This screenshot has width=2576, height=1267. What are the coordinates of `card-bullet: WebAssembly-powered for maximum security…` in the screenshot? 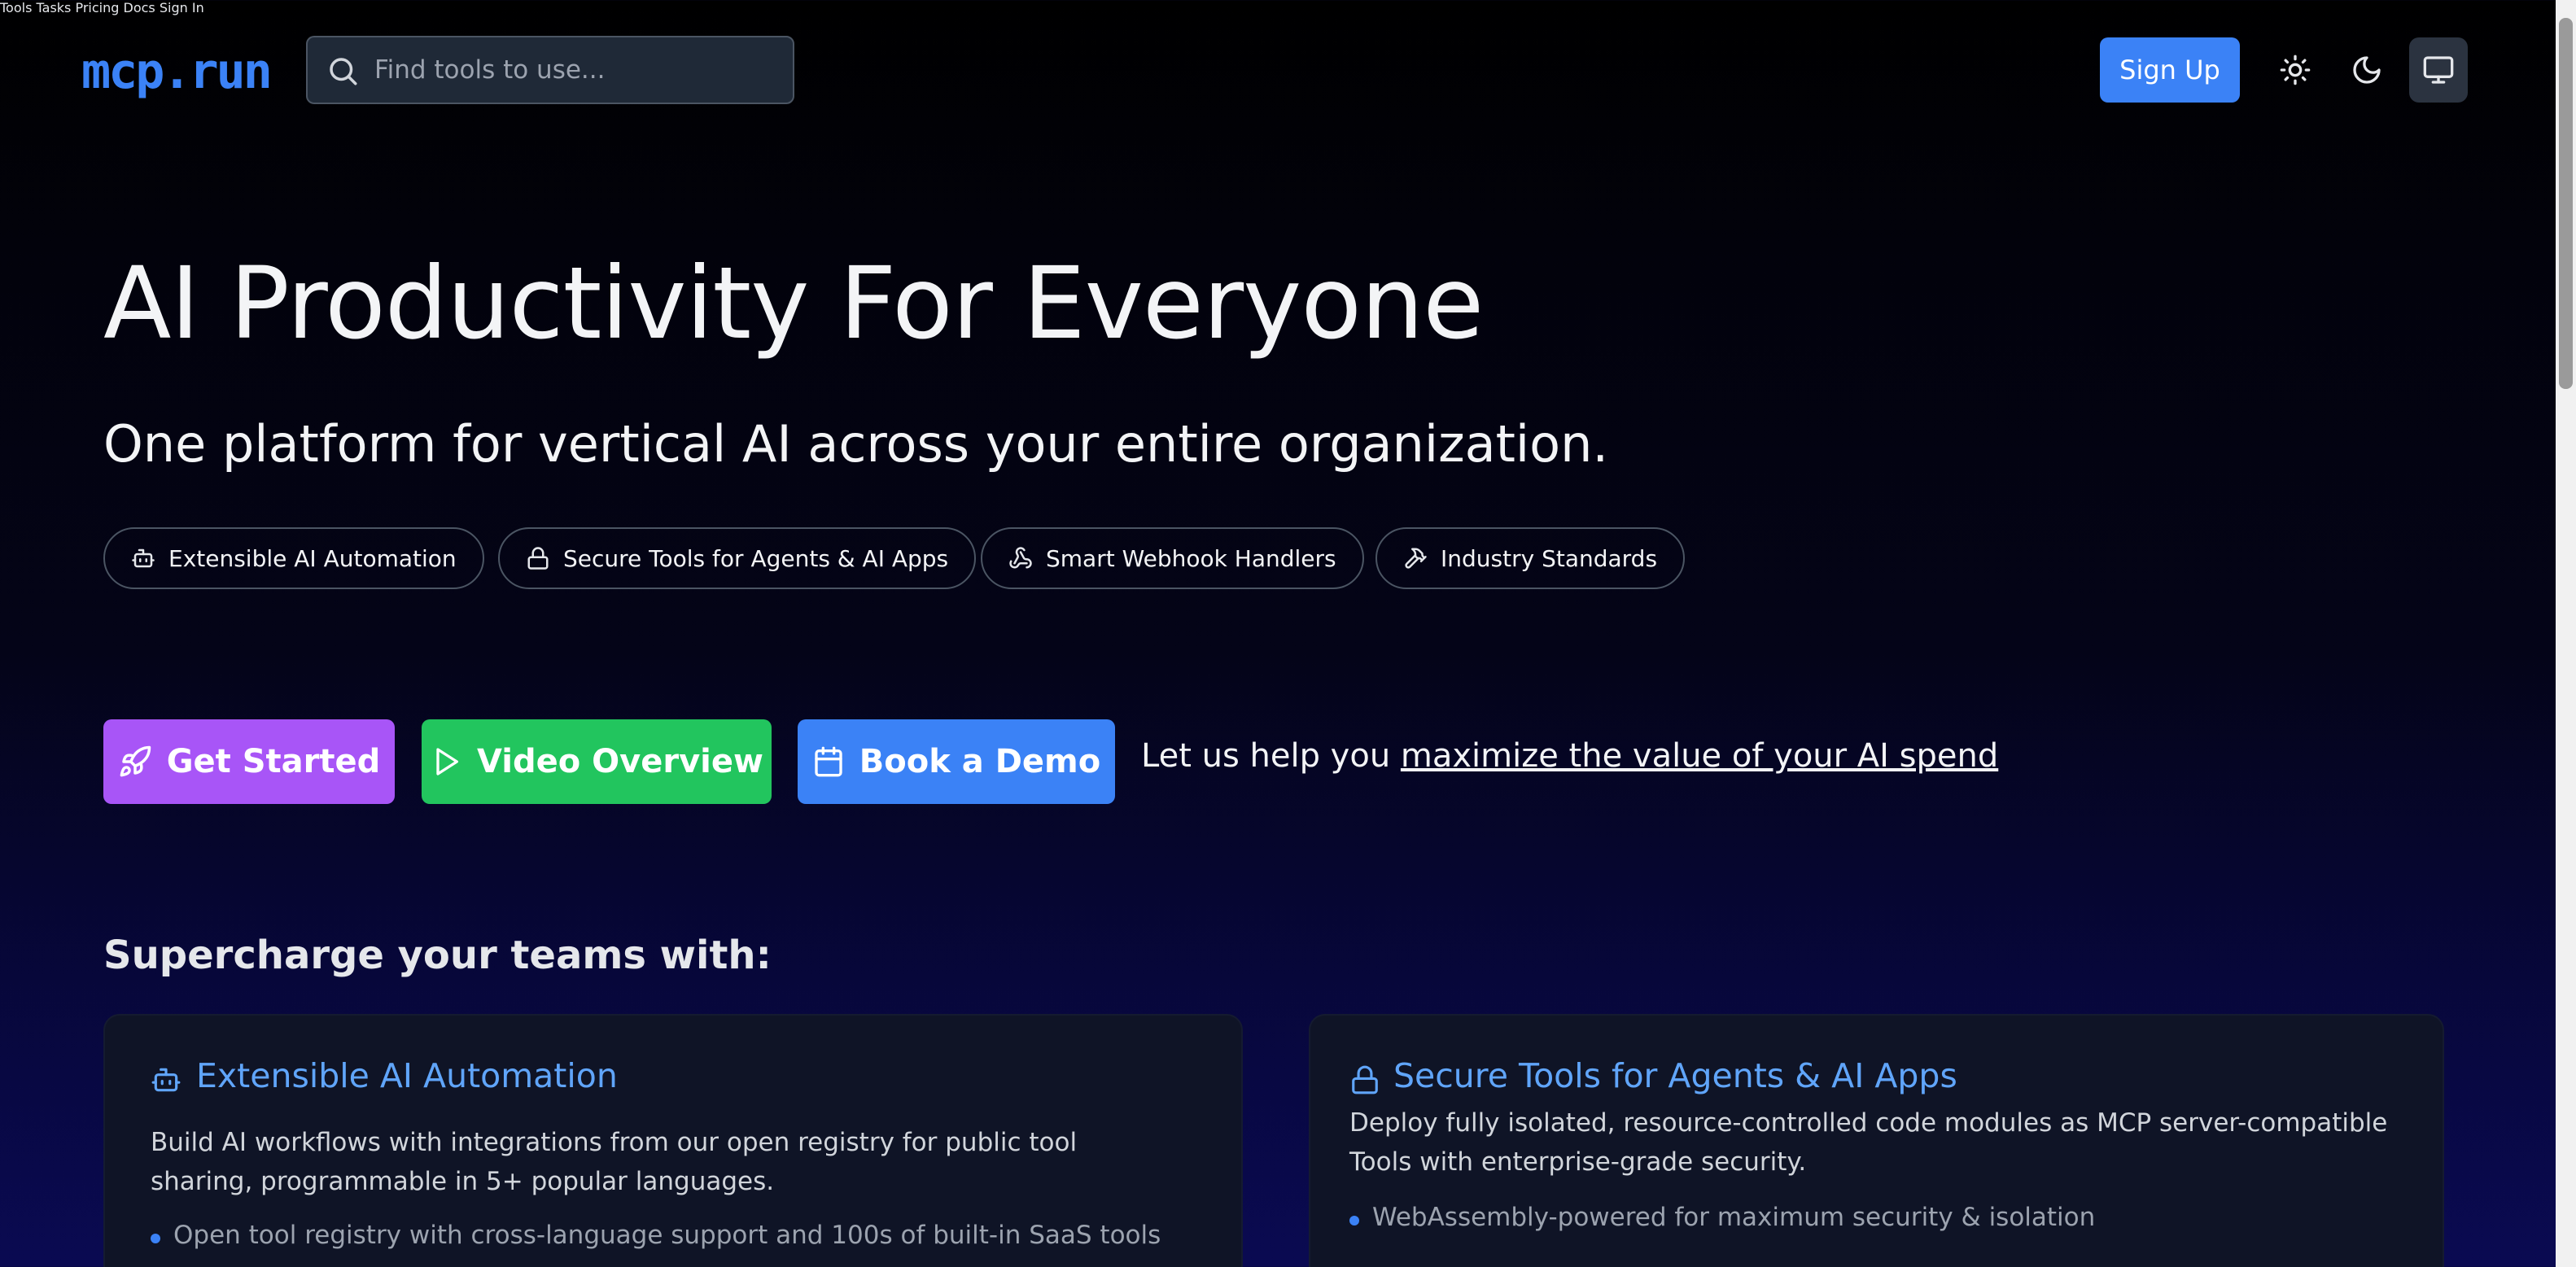 It's located at (1722, 1217).